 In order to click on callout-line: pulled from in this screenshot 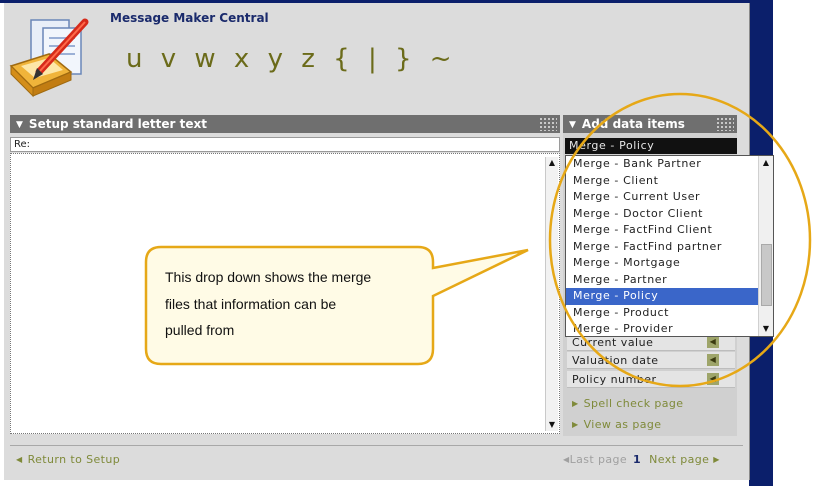, I will do `click(200, 330)`.